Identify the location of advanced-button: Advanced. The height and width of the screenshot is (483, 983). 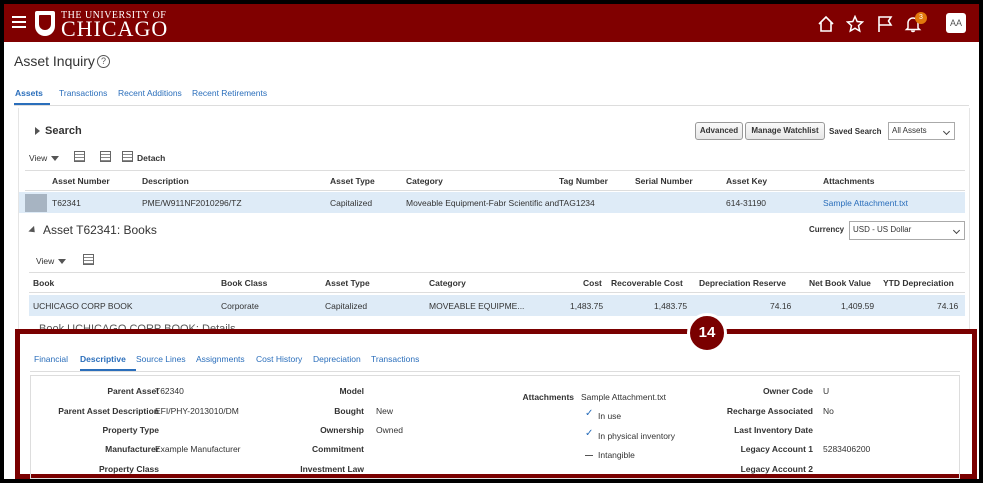
(719, 131).